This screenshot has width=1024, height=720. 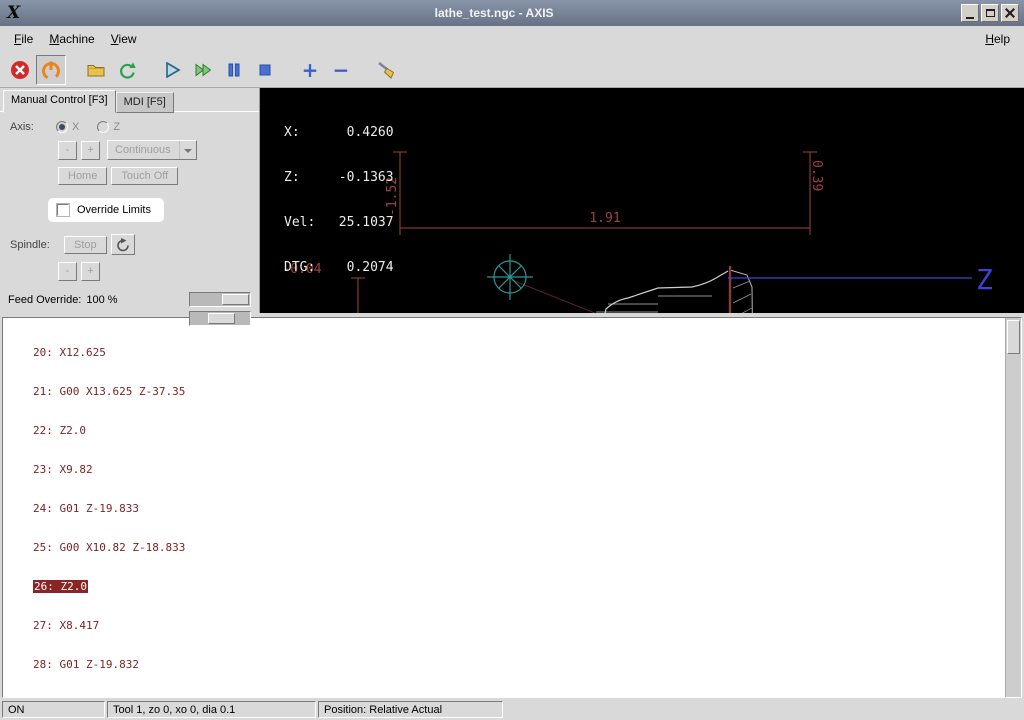 I want to click on jog-mode-value: Continuous, so click(x=143, y=150).